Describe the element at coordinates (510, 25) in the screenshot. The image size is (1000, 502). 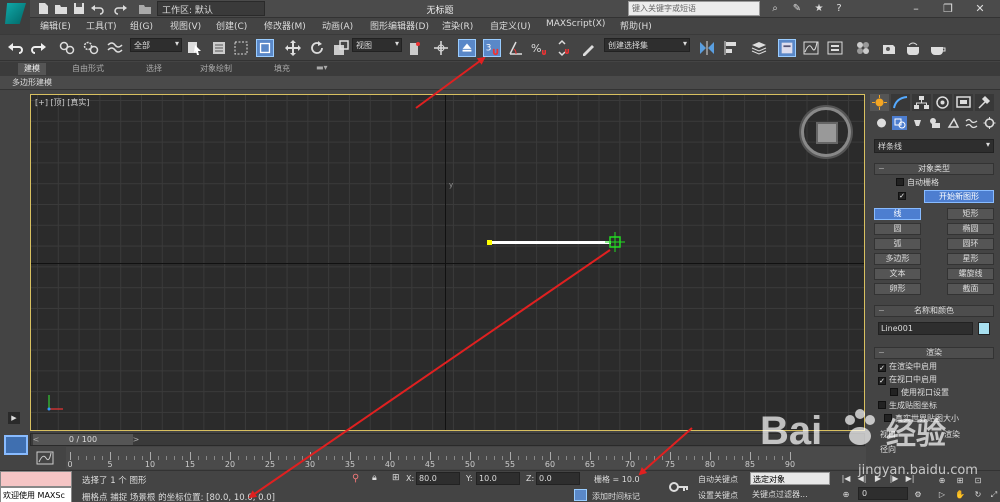
I see `menu-customize: 自定义(U)` at that location.